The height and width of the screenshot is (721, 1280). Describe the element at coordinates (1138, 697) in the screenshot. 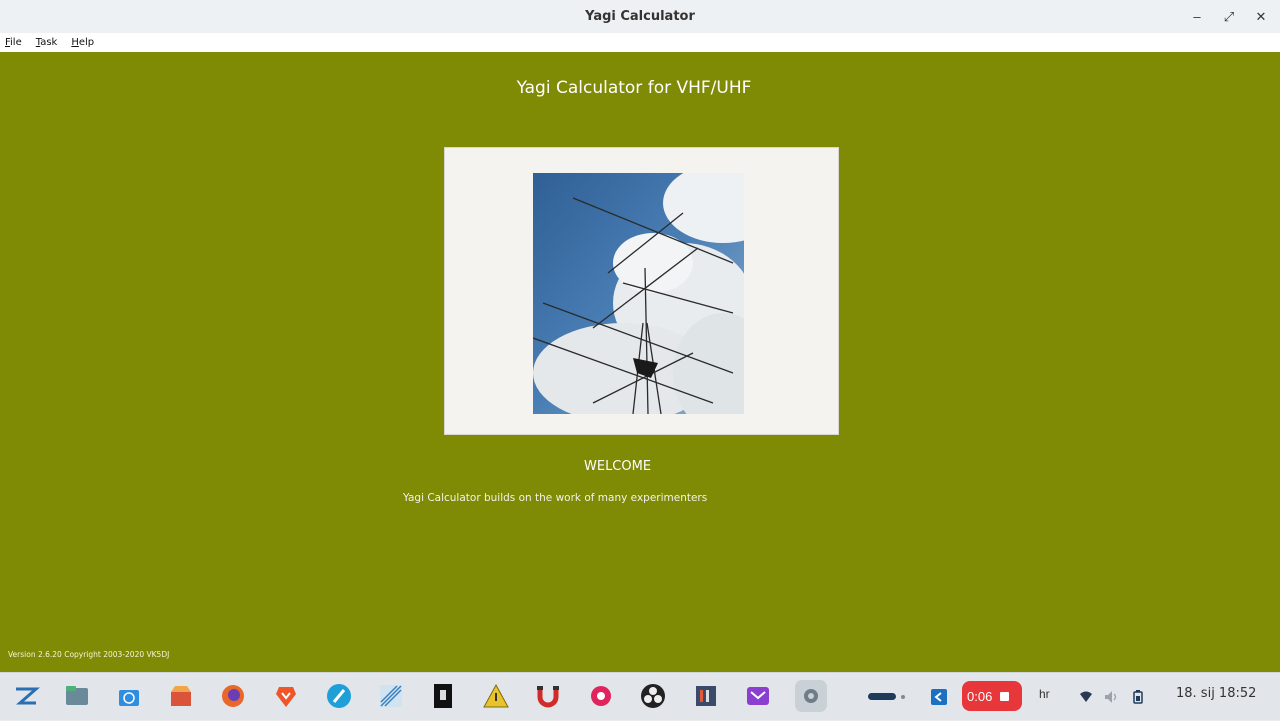

I see `battery-icon` at that location.